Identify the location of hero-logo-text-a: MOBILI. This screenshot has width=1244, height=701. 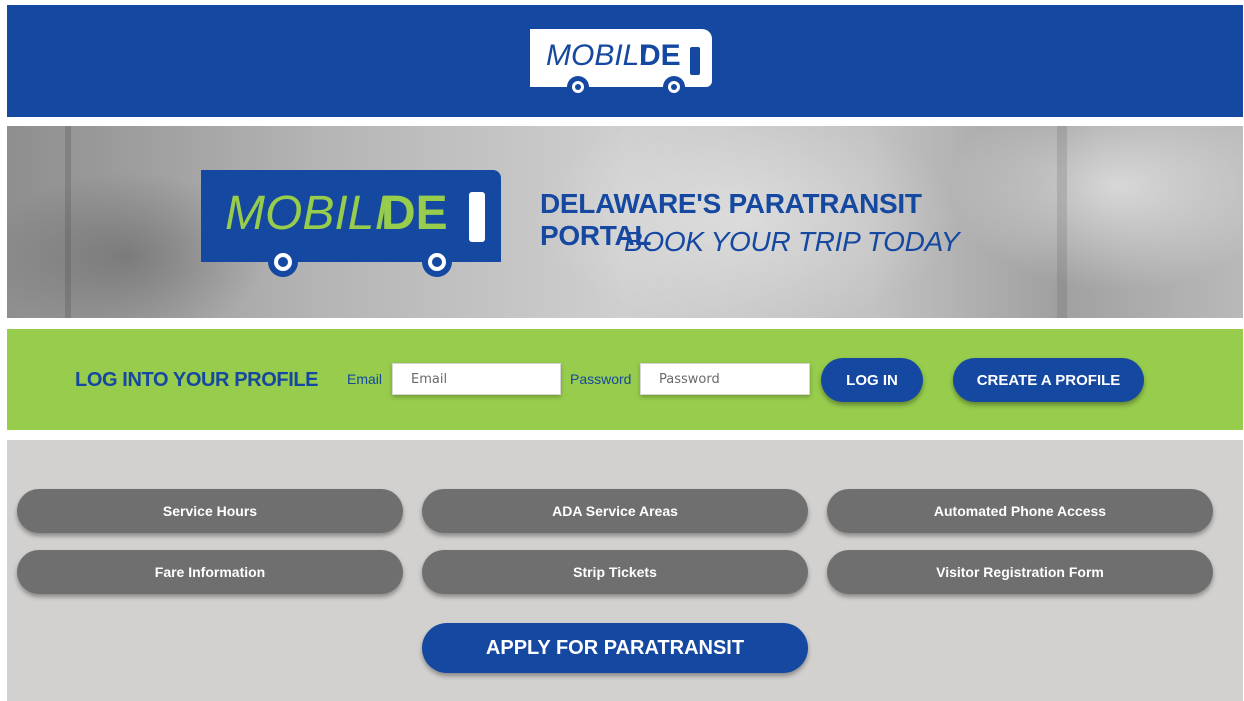
(306, 213).